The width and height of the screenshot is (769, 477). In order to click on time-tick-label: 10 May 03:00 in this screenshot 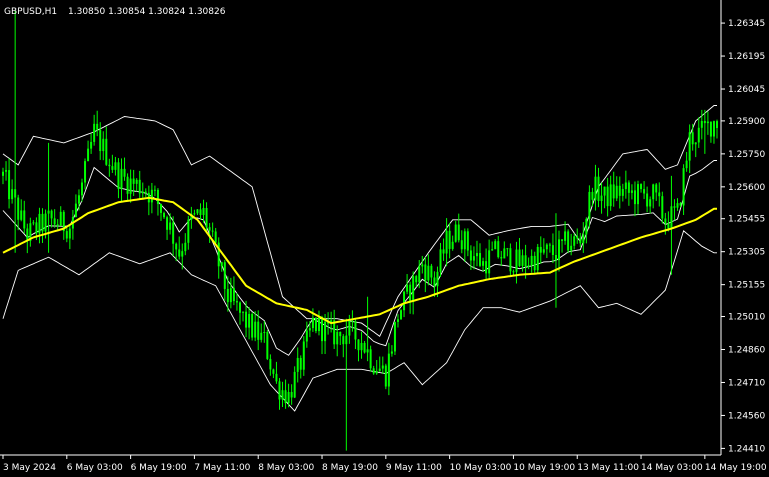, I will do `click(481, 468)`.